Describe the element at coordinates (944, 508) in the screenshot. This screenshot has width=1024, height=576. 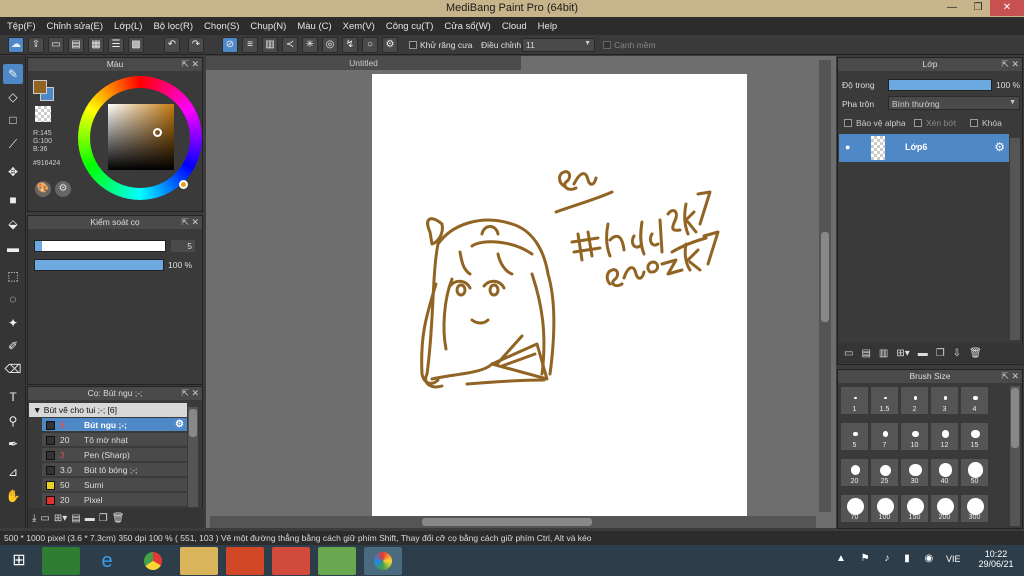
I see `brush-size-preset: 200` at that location.